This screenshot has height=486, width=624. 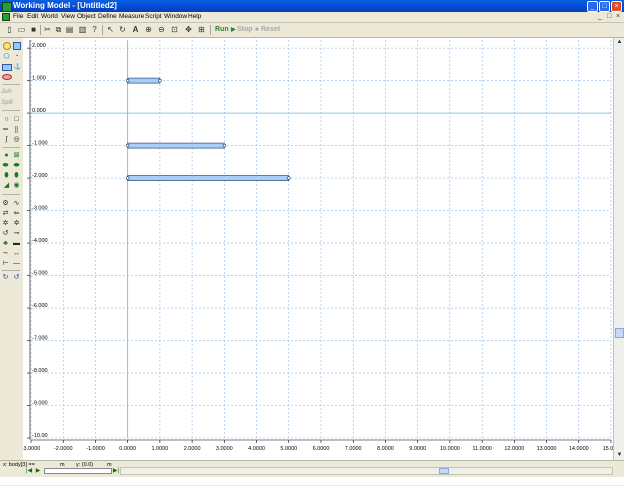 I want to click on horizontal-scroll-thumb, so click(x=444, y=471).